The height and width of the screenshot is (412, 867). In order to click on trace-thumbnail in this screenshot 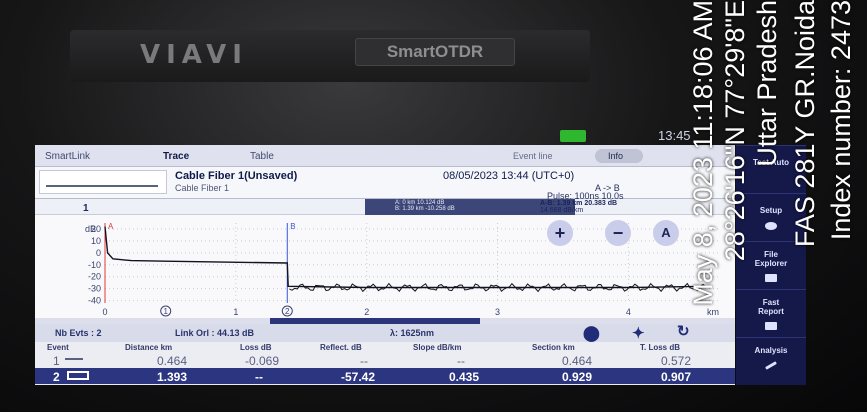, I will do `click(103, 182)`.